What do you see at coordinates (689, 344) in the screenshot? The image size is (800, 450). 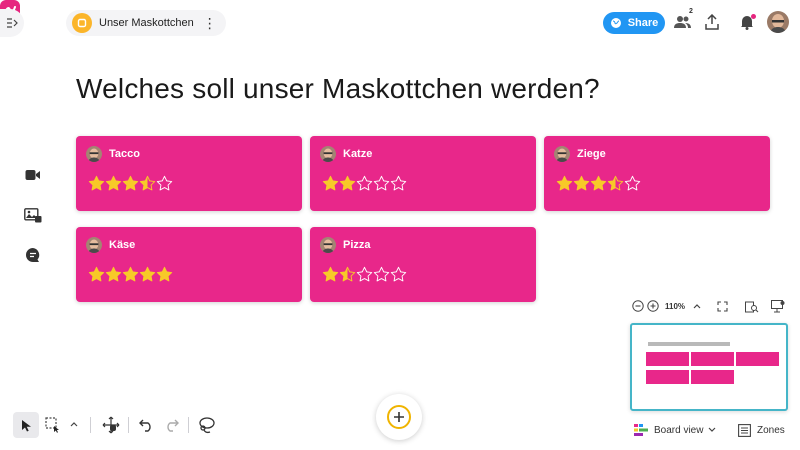 I see `minimap-title-block` at bounding box center [689, 344].